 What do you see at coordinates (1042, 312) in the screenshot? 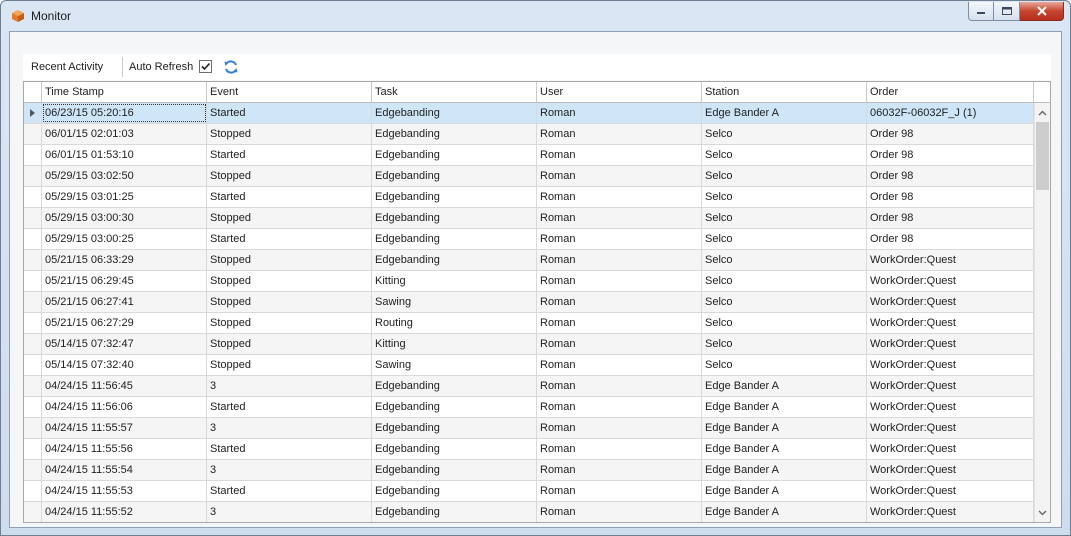
I see `vertical-scrollbar` at bounding box center [1042, 312].